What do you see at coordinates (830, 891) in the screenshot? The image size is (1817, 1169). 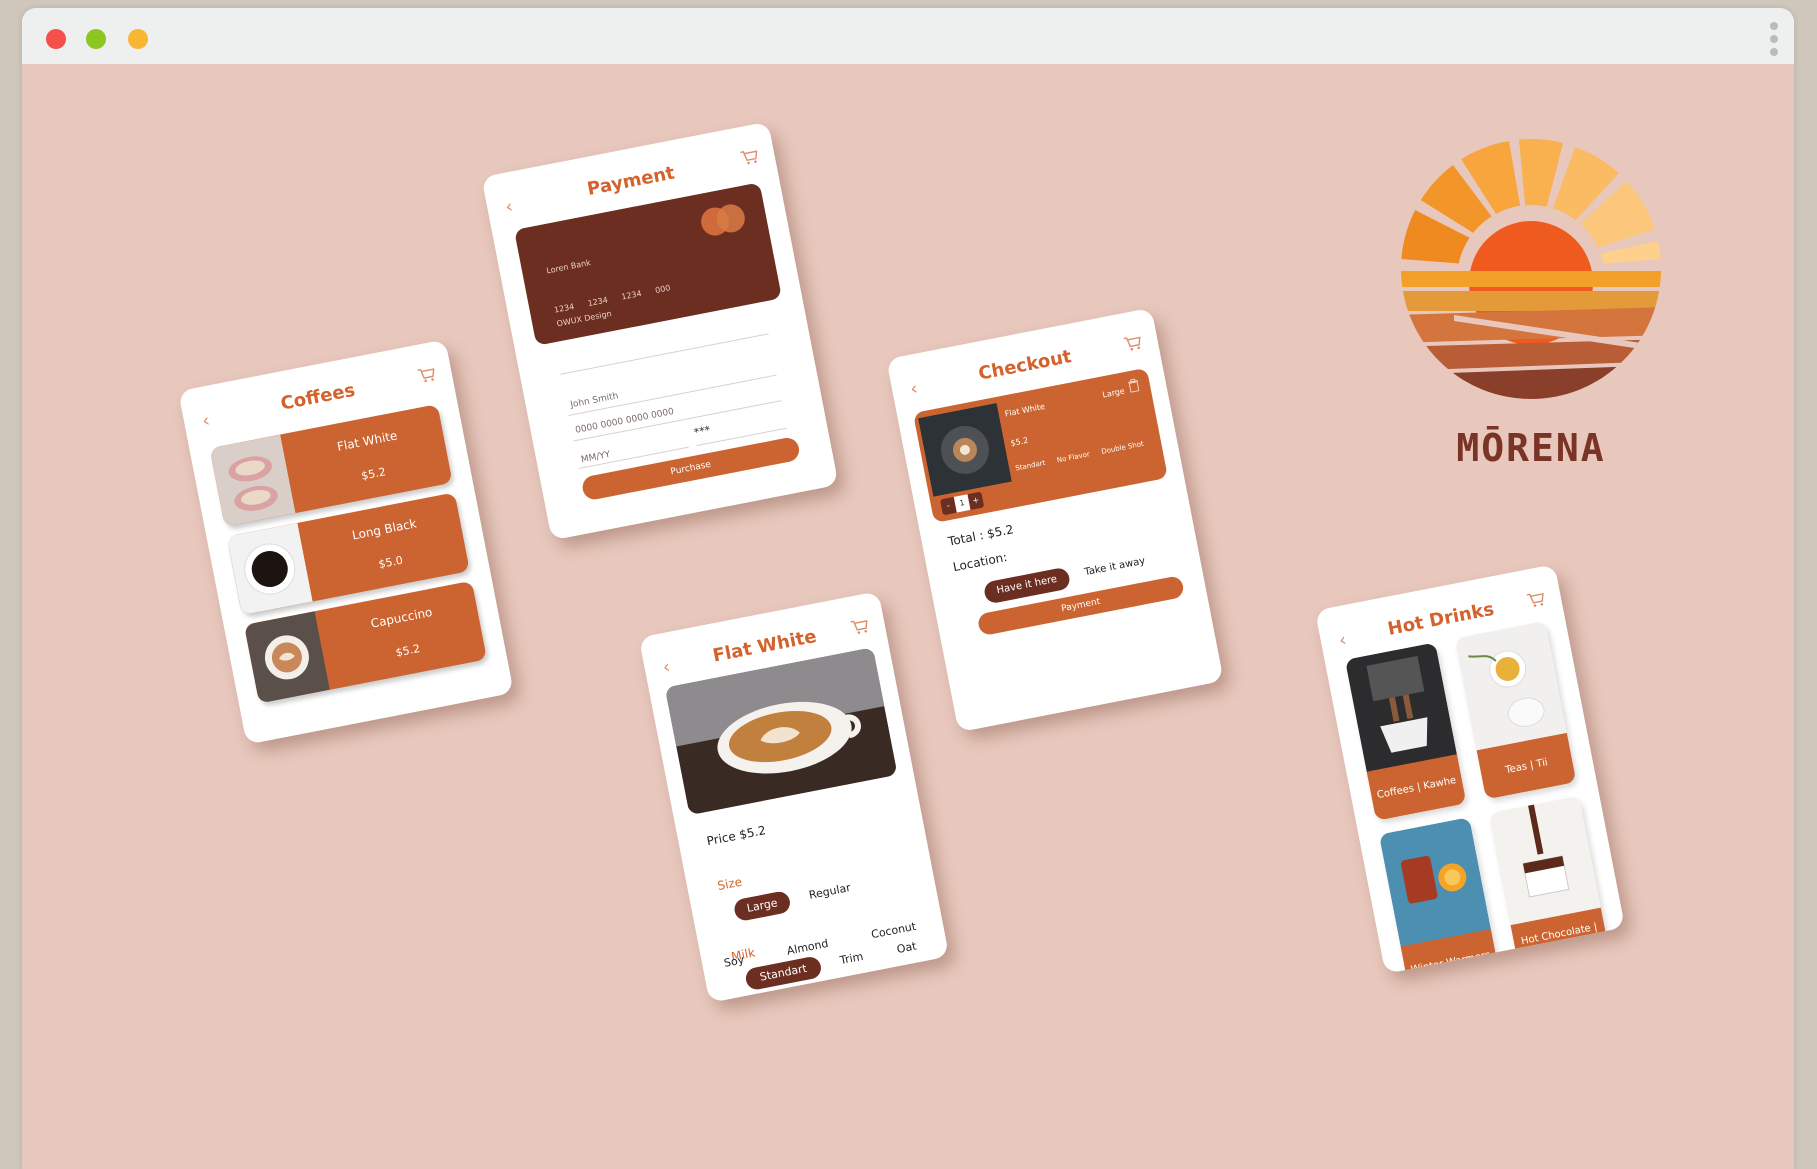 I see `size-regular-option: Regular` at bounding box center [830, 891].